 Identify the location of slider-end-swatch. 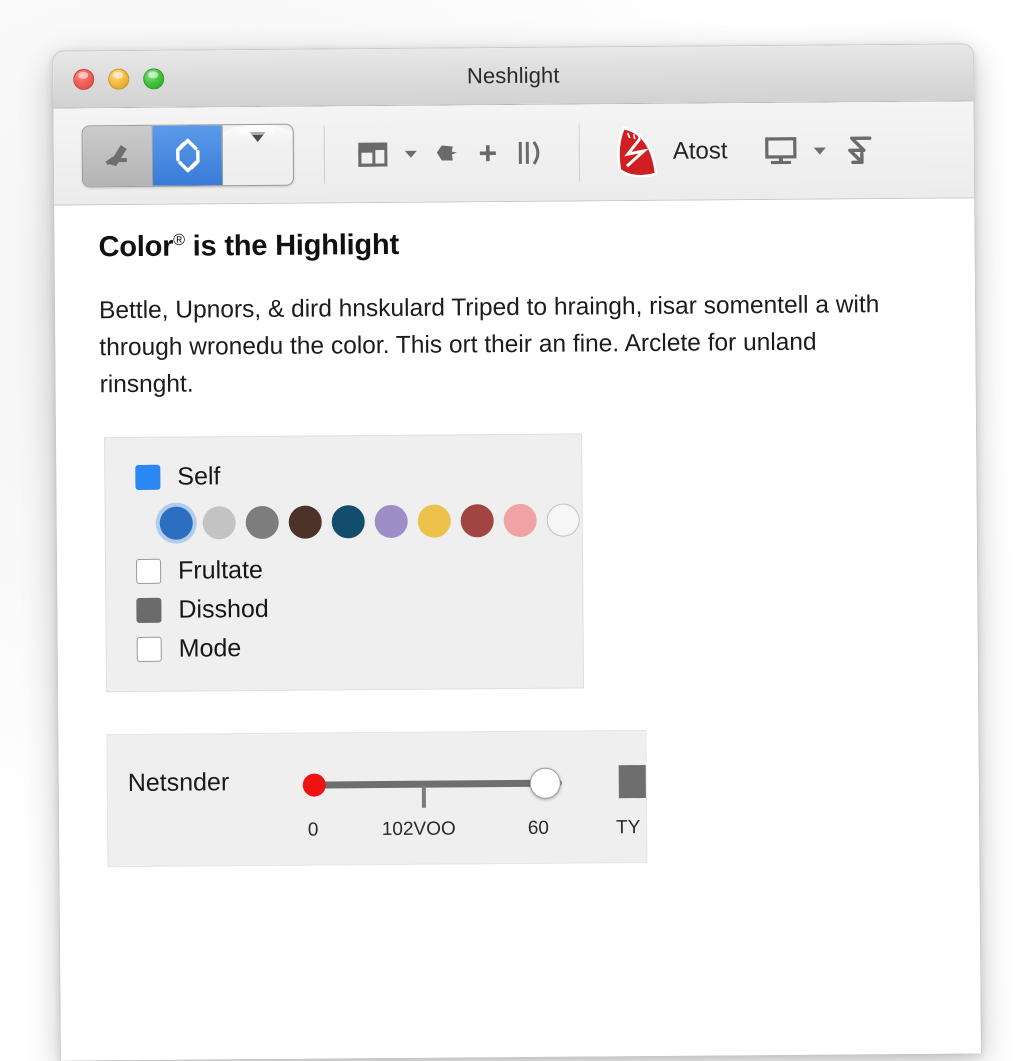
(632, 781).